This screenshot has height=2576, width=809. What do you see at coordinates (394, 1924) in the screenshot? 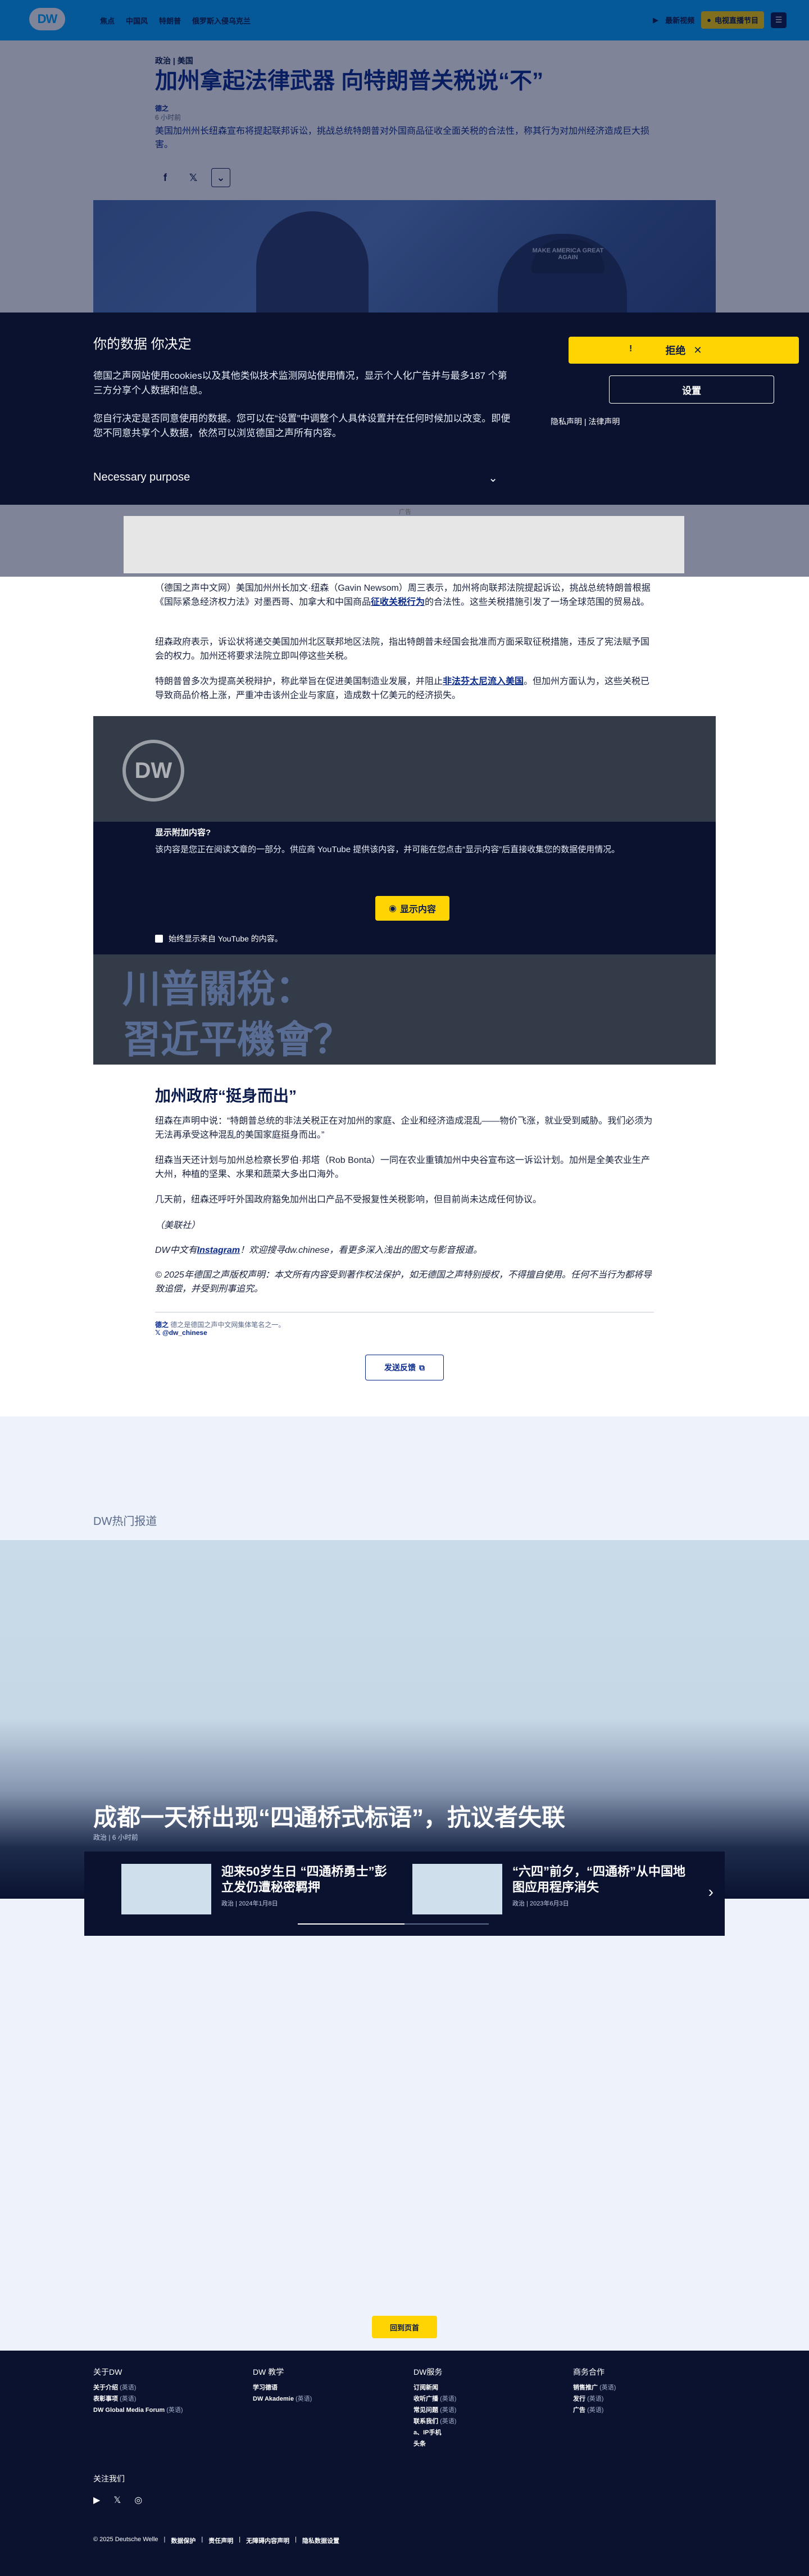
I see `carousel-progress` at bounding box center [394, 1924].